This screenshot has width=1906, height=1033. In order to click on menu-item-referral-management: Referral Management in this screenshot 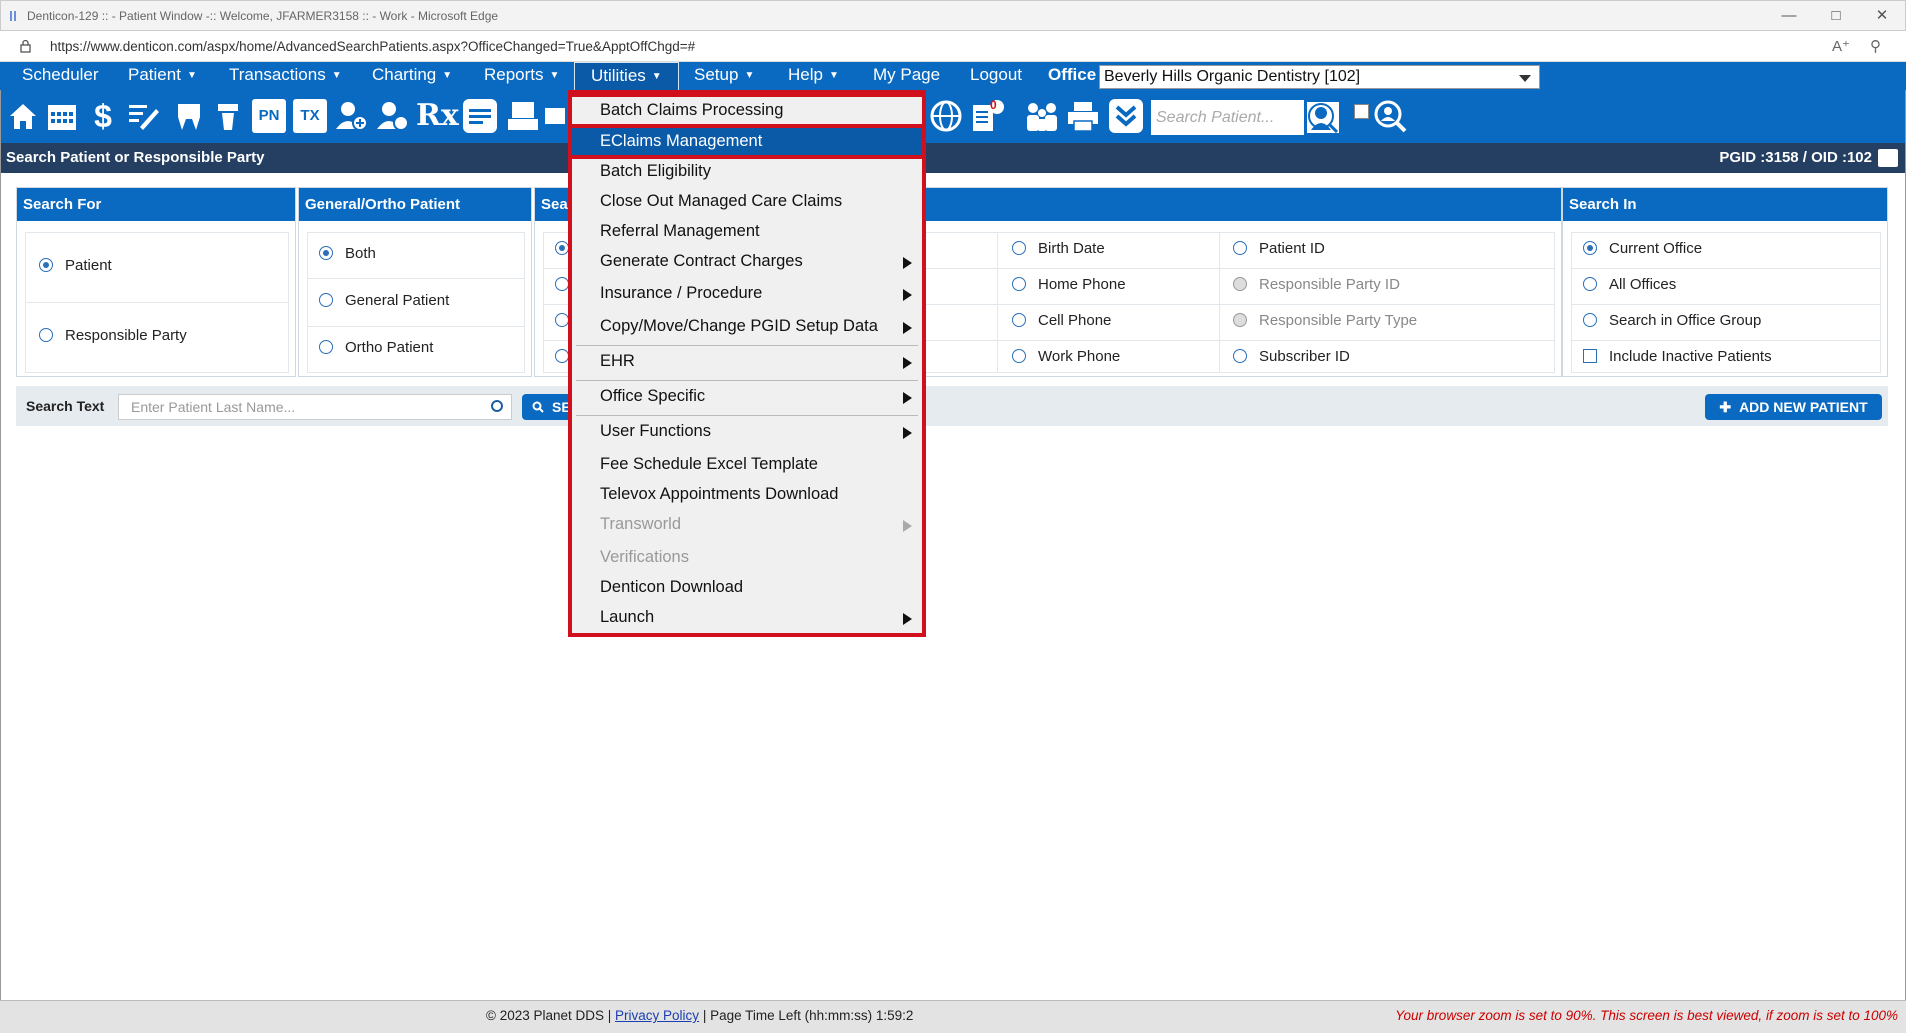, I will do `click(747, 231)`.